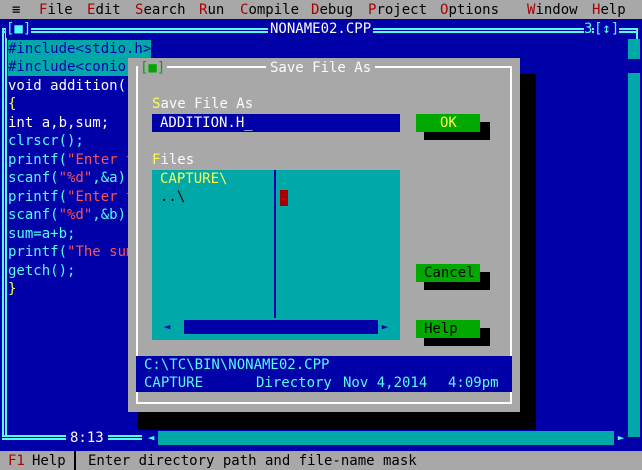  I want to click on code-line-1: #include<stdio.h>, so click(80, 49).